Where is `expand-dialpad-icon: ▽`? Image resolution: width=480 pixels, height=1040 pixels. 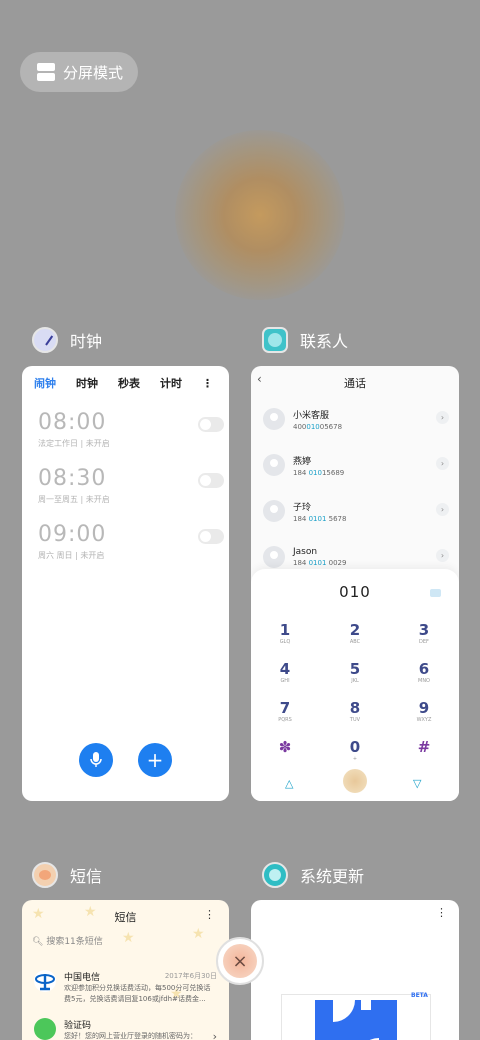 expand-dialpad-icon: ▽ is located at coordinates (417, 783).